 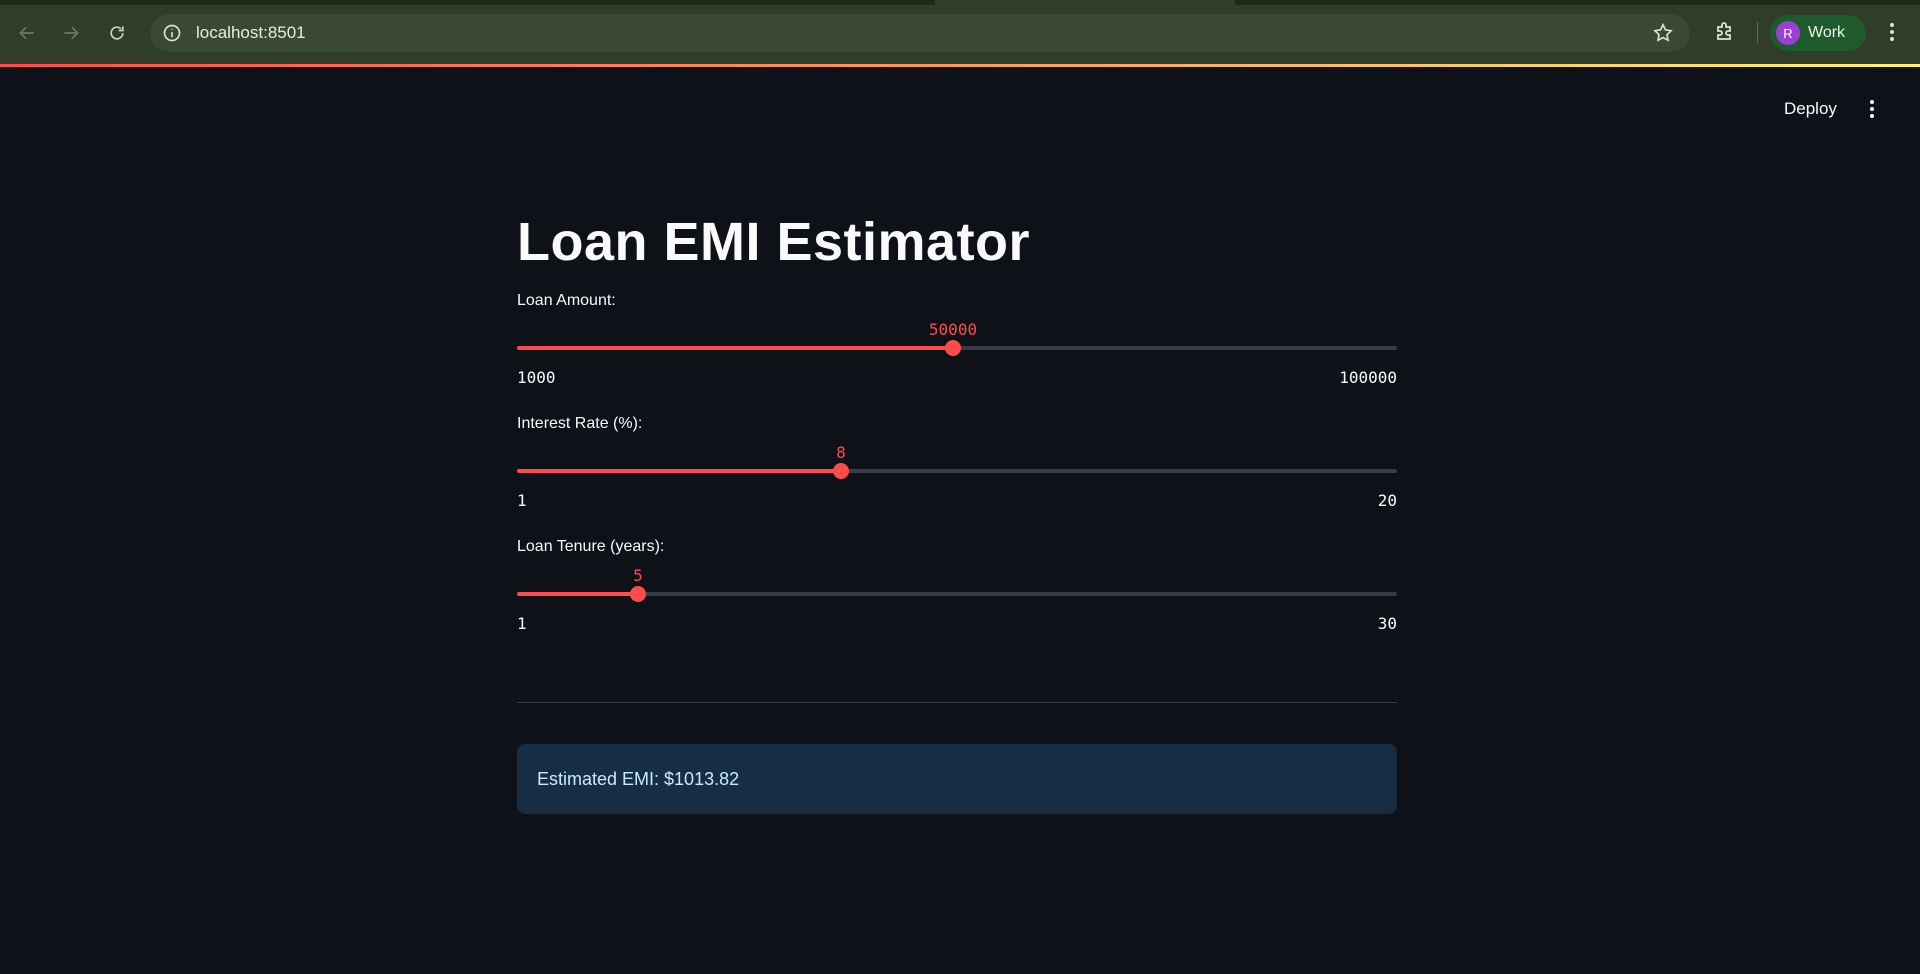 I want to click on slider-label: Loan Tenure (years):, so click(x=591, y=546).